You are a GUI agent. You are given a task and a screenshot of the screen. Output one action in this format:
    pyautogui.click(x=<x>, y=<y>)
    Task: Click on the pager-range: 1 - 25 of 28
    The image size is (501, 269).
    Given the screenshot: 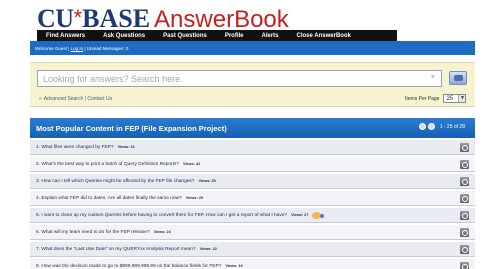 What is the action you would take?
    pyautogui.click(x=452, y=126)
    